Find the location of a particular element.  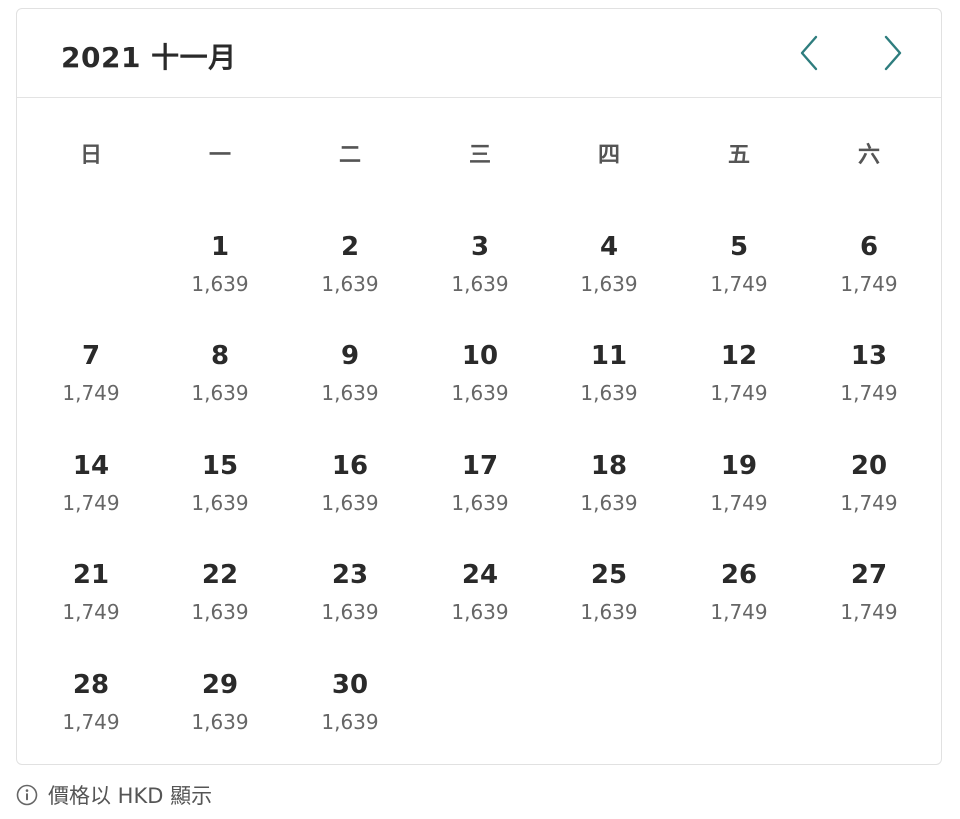

day-number: 30 is located at coordinates (350, 685).